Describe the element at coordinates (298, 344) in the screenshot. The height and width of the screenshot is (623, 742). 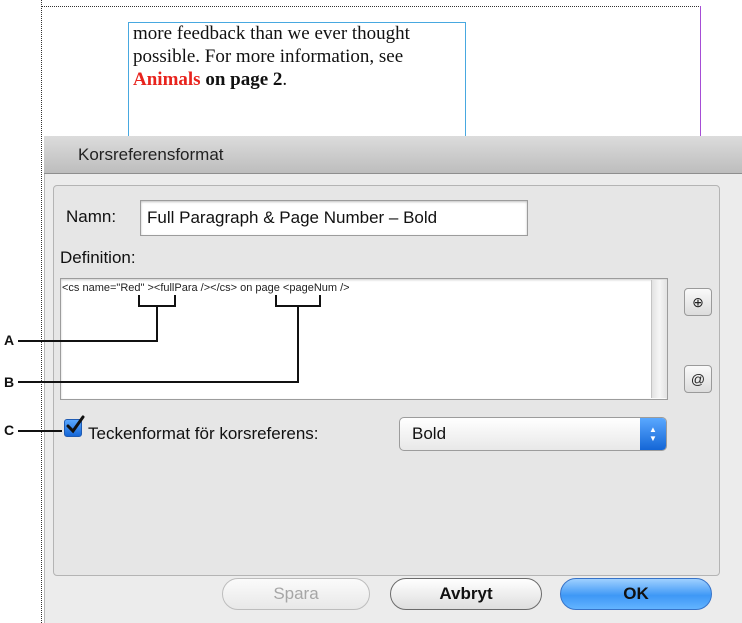
I see `callout-b-riser` at that location.